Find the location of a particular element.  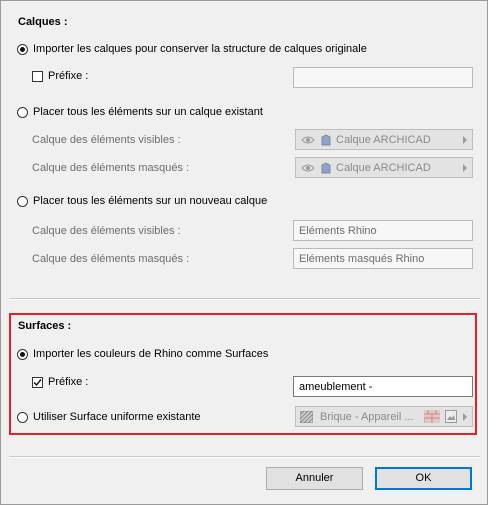

hidden-layer-label: Calque des éléments masqués : is located at coordinates (111, 168).